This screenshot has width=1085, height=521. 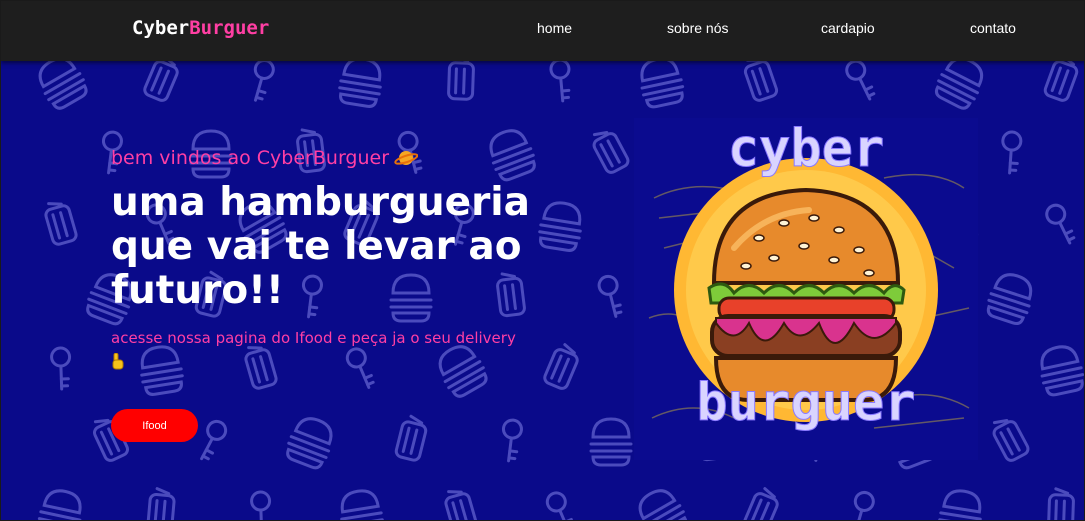 What do you see at coordinates (697, 28) in the screenshot?
I see `nav-link-sobre-nos: sobre nós` at bounding box center [697, 28].